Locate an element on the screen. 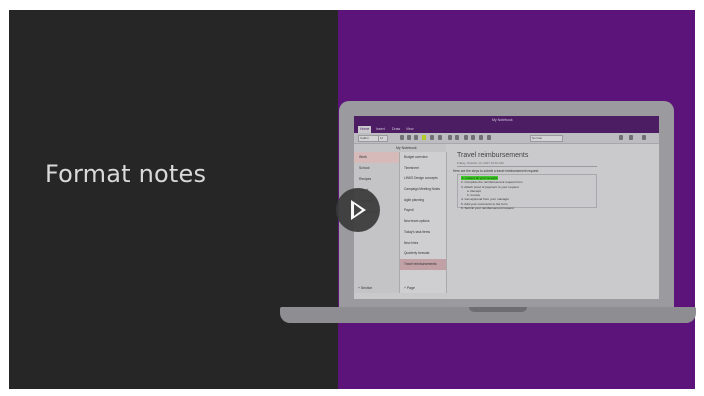 This screenshot has width=704, height=396. style-field: Normal is located at coordinates (546, 138).